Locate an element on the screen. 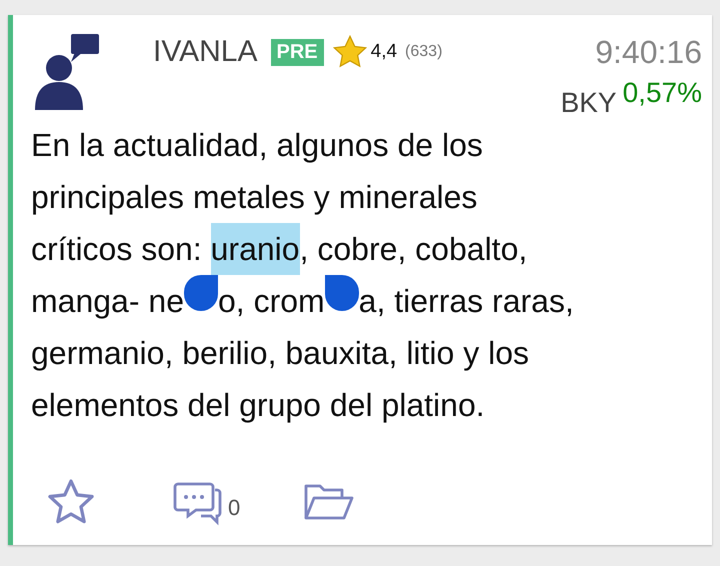  post-text: manga- ne is located at coordinates (107, 301).